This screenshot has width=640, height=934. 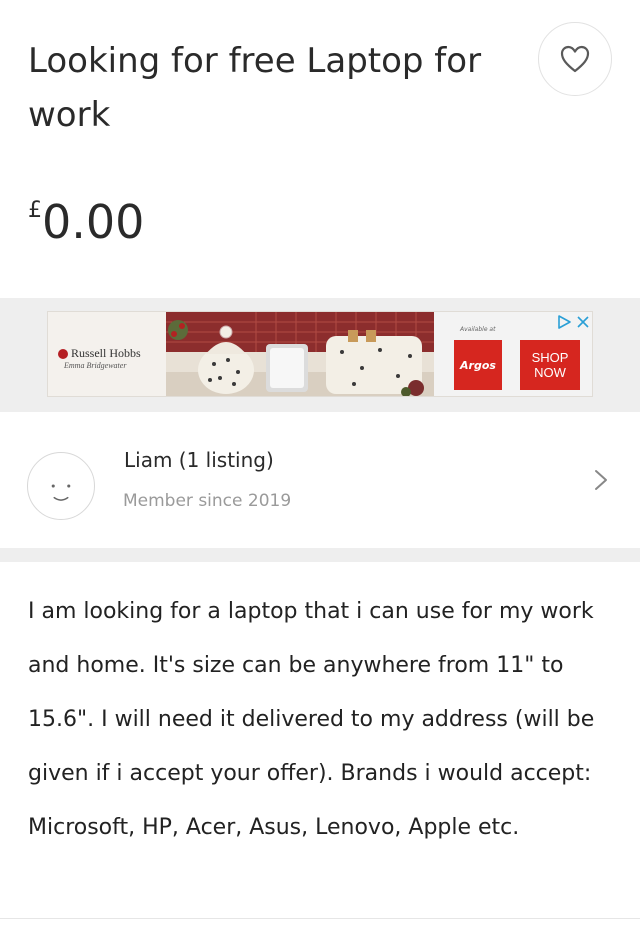 I want to click on ad-brand-subline: Emma Bridgewater, so click(x=95, y=365).